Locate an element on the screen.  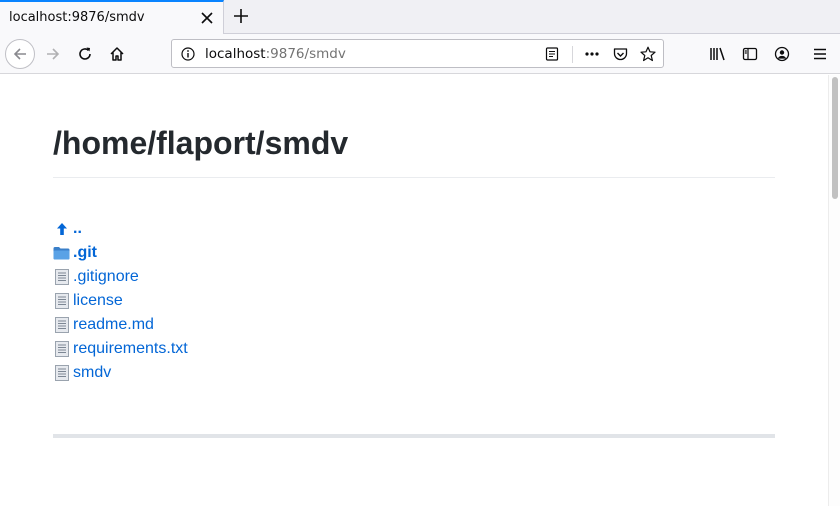
menu-hamburger-icon is located at coordinates (820, 54).